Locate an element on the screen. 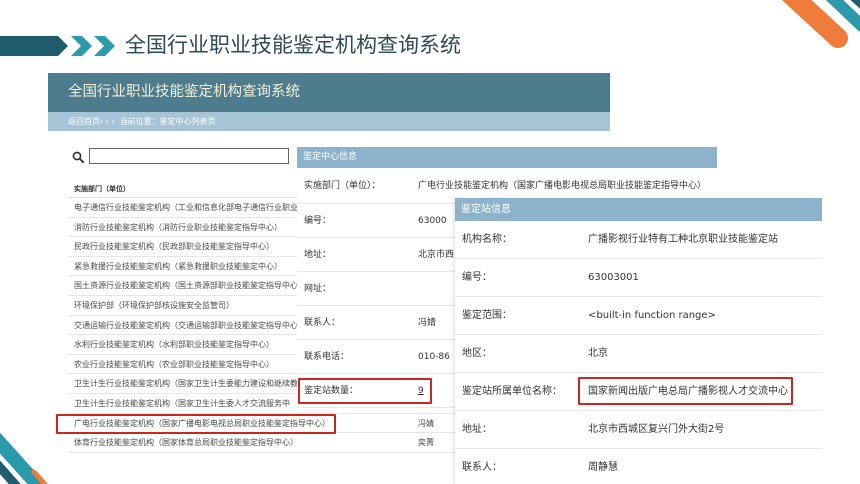 This screenshot has width=860, height=484. list-item-name: 交通运输行业技能鉴定机构（交通运输部职业技能鉴定指导中心 is located at coordinates (186, 325).